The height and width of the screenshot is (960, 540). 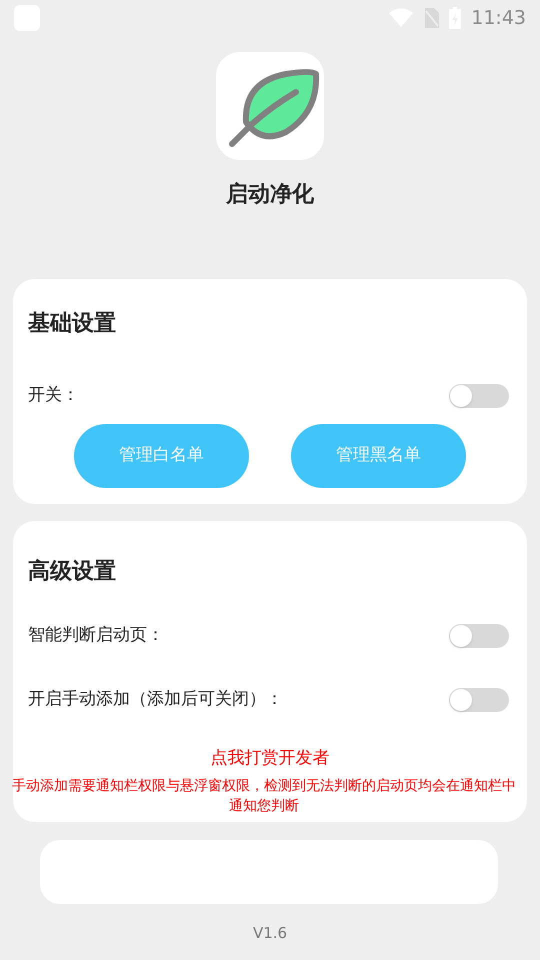 I want to click on list-button: 管理白名单, so click(x=161, y=456).